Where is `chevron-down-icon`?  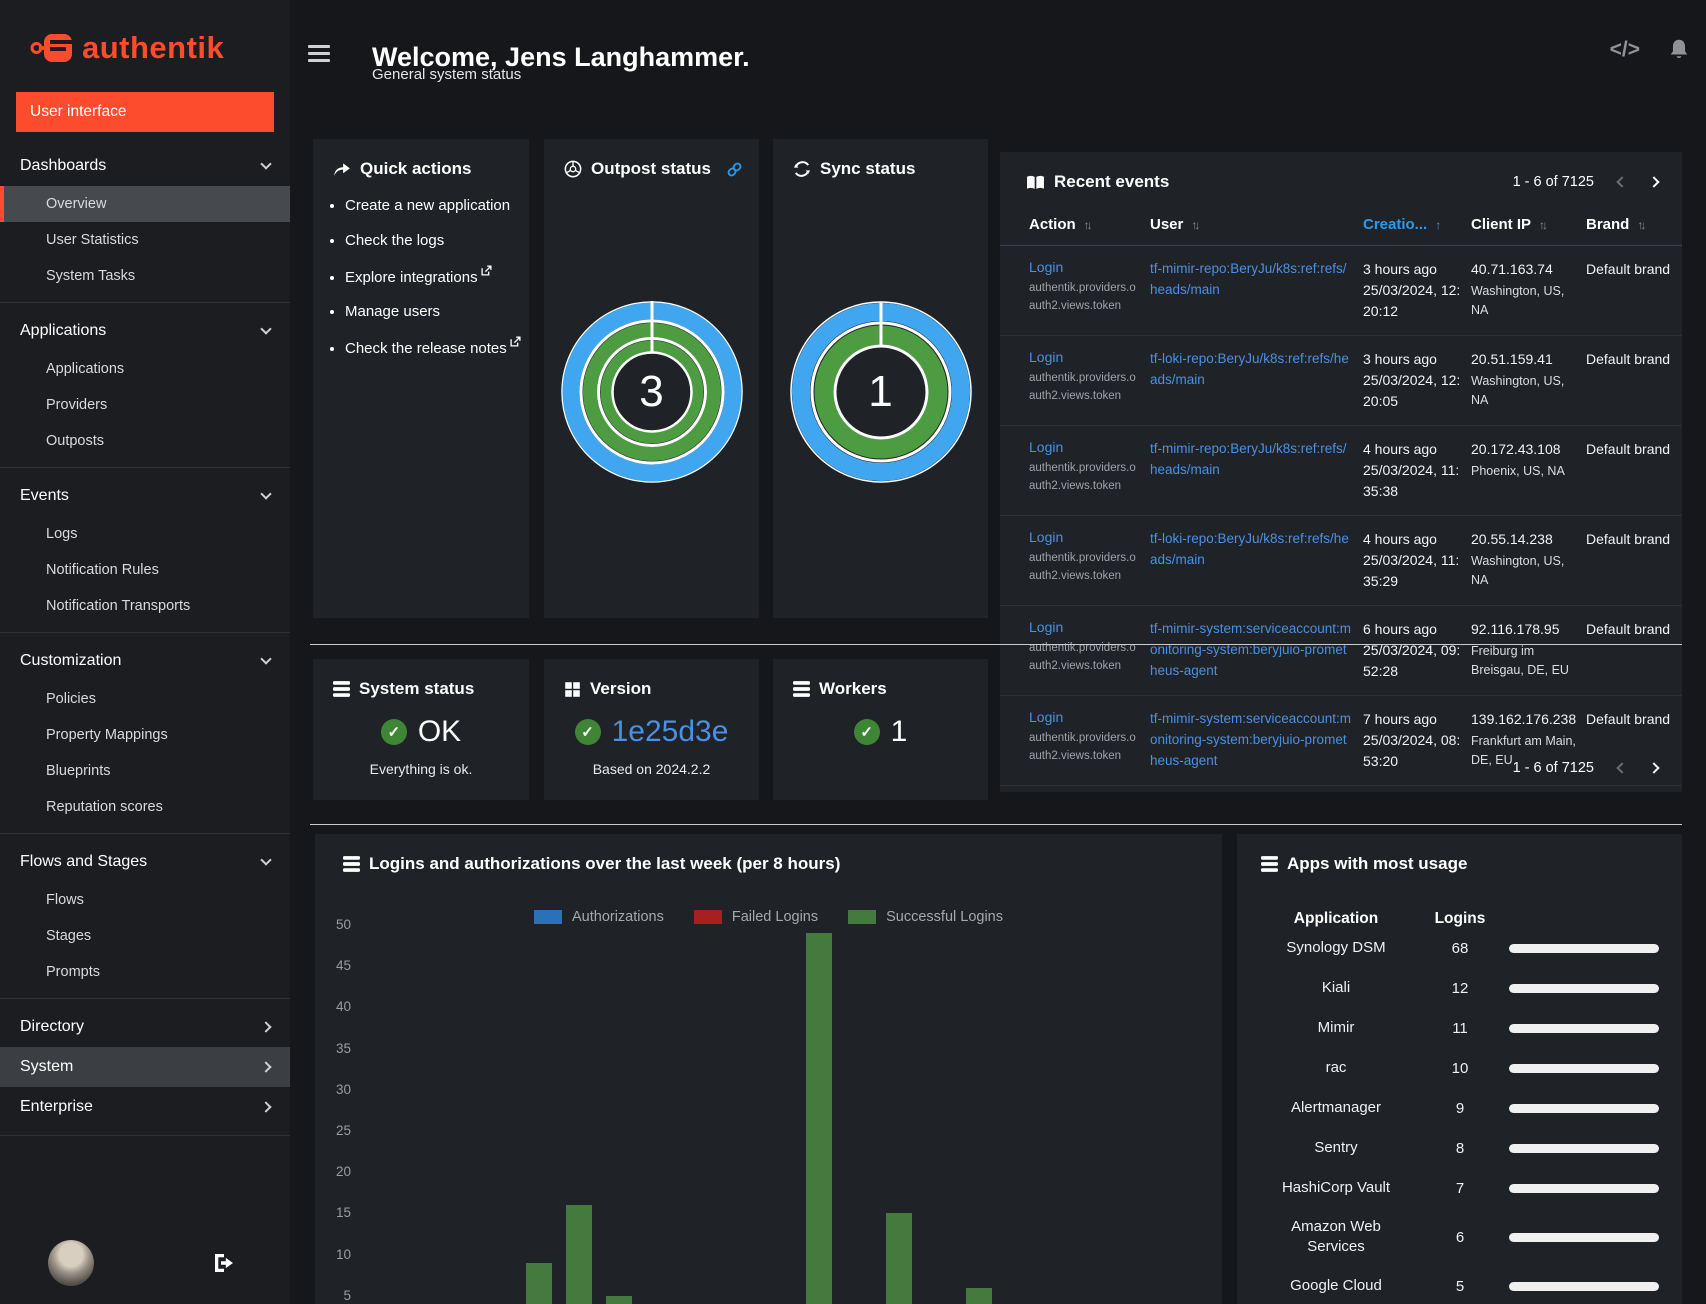 chevron-down-icon is located at coordinates (266, 860).